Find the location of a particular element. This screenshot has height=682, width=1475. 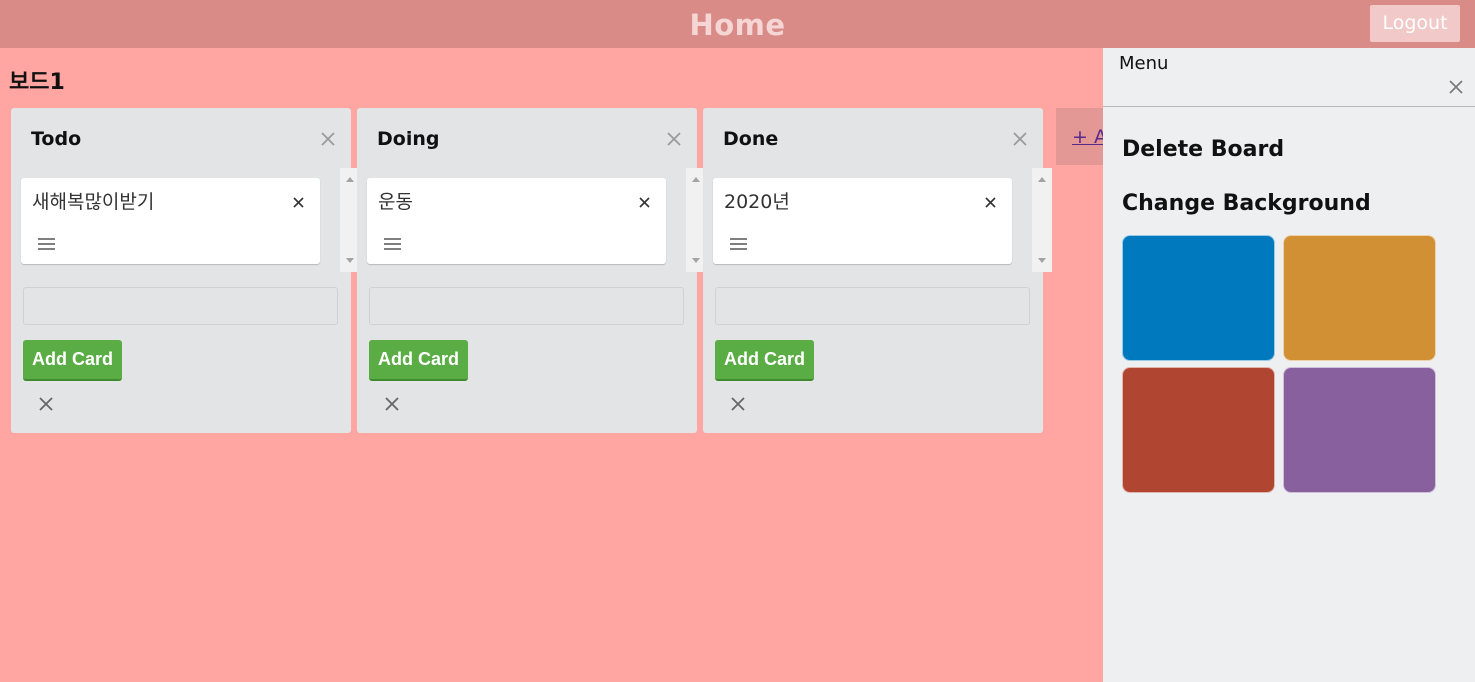

list-todo: Todo 새해복많이받기 Add Card is located at coordinates (185, 270).